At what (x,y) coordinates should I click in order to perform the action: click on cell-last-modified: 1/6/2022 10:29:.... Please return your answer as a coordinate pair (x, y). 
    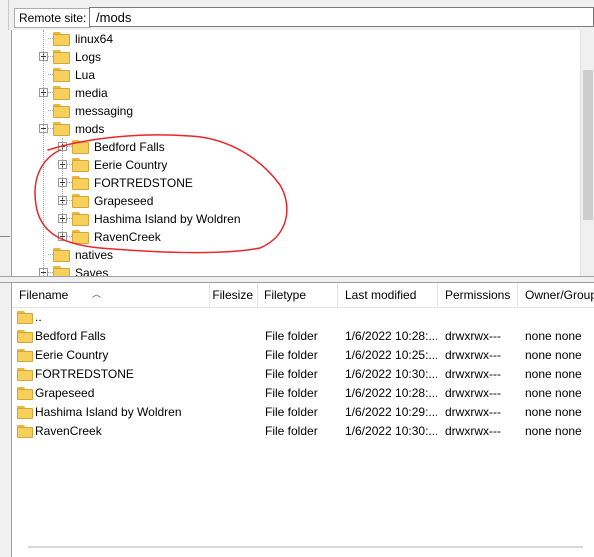
    Looking at the image, I should click on (391, 412).